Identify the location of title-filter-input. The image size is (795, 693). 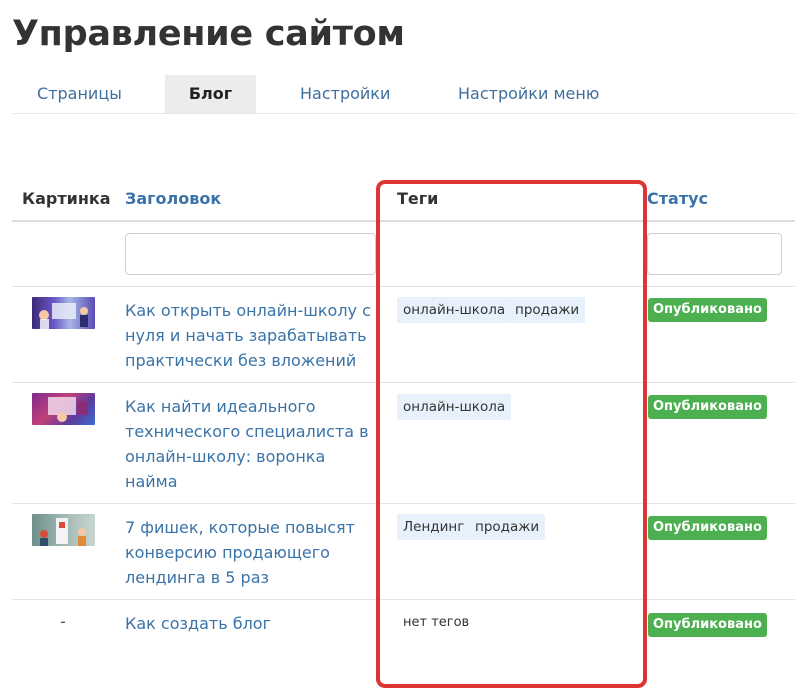
(250, 254).